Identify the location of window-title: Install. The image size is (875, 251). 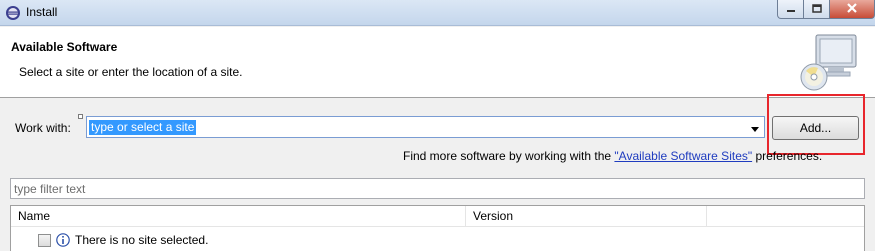
(42, 12).